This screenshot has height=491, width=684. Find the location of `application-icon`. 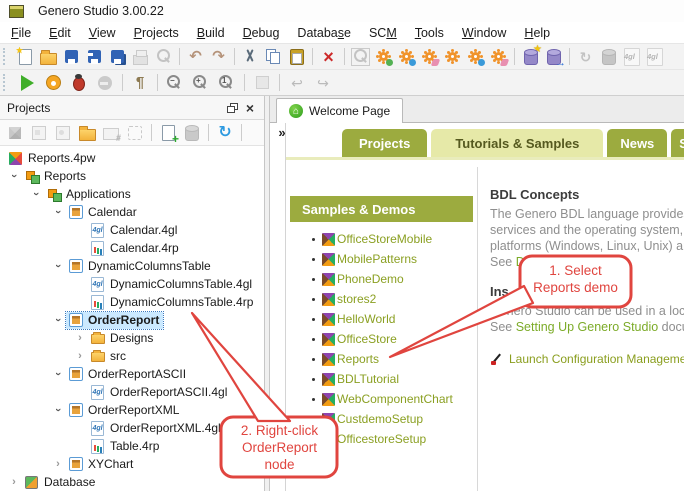

application-icon is located at coordinates (75, 464).